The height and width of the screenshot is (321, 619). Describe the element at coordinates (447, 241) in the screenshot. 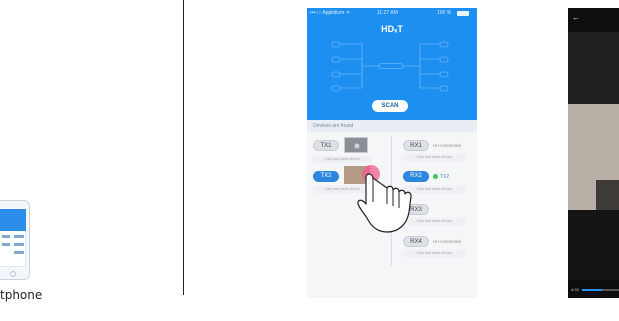

I see `rx4-status: Un-connected` at that location.